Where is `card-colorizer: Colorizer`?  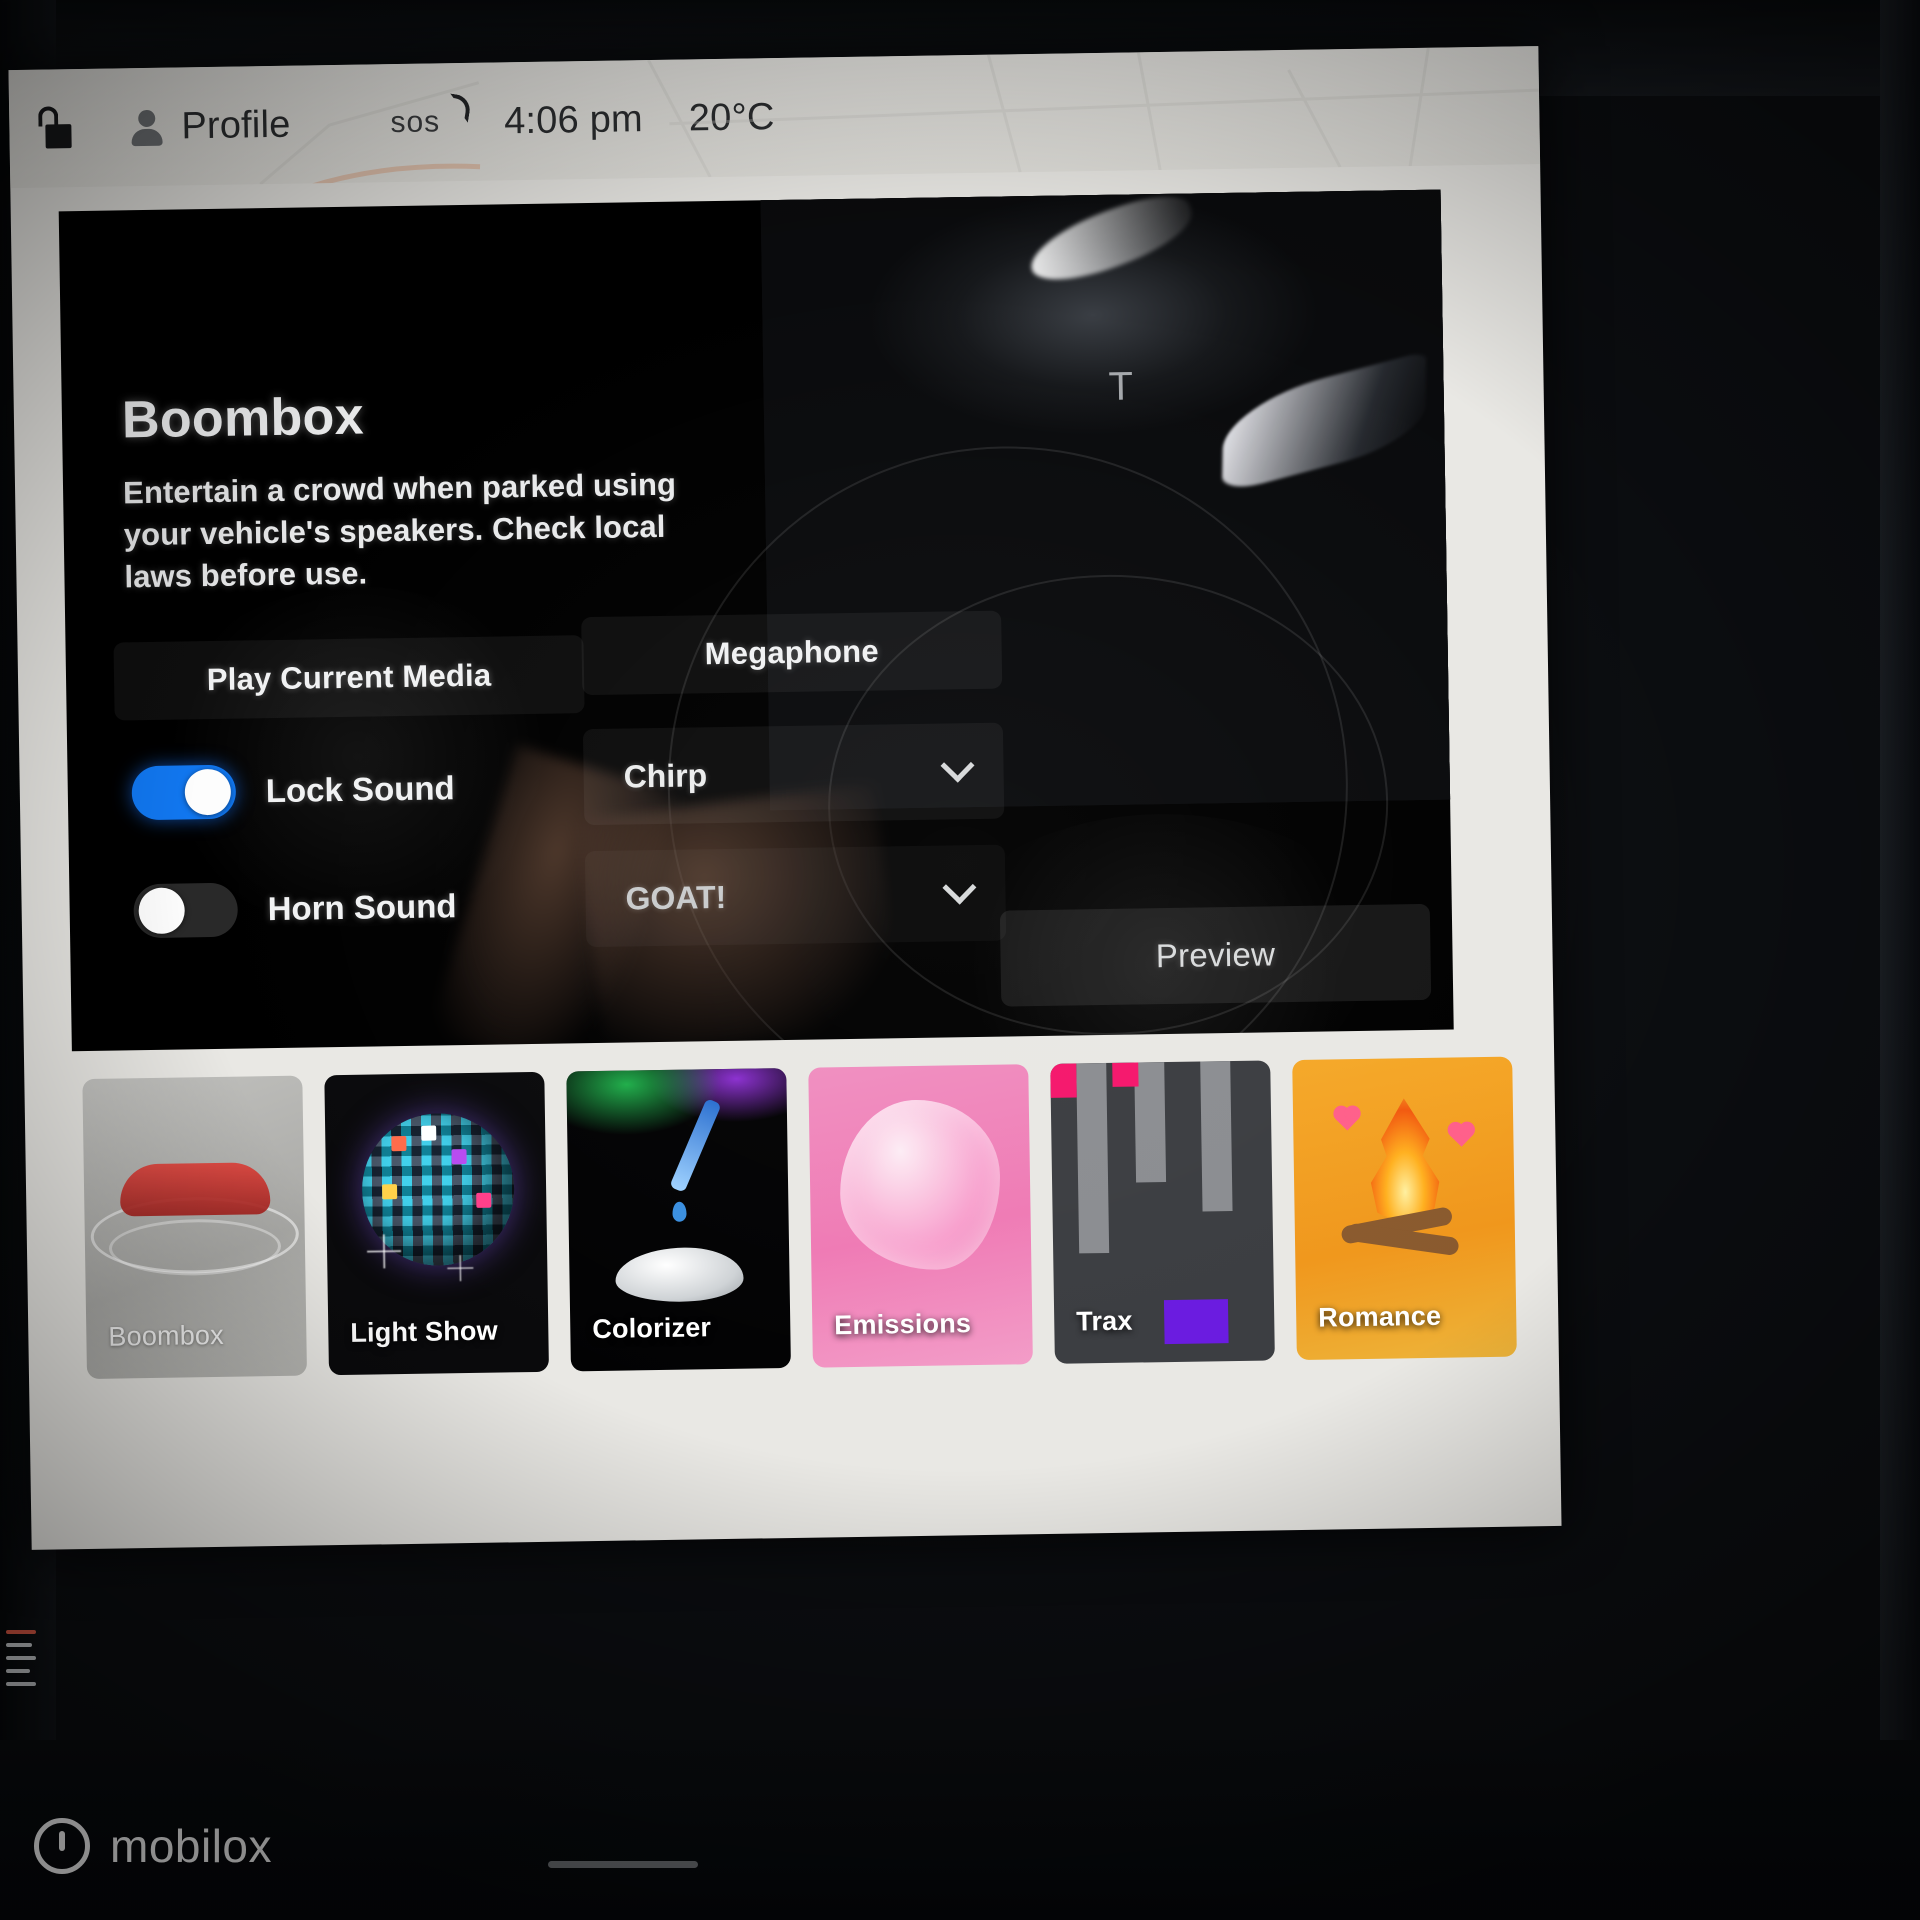
card-colorizer: Colorizer is located at coordinates (678, 1220).